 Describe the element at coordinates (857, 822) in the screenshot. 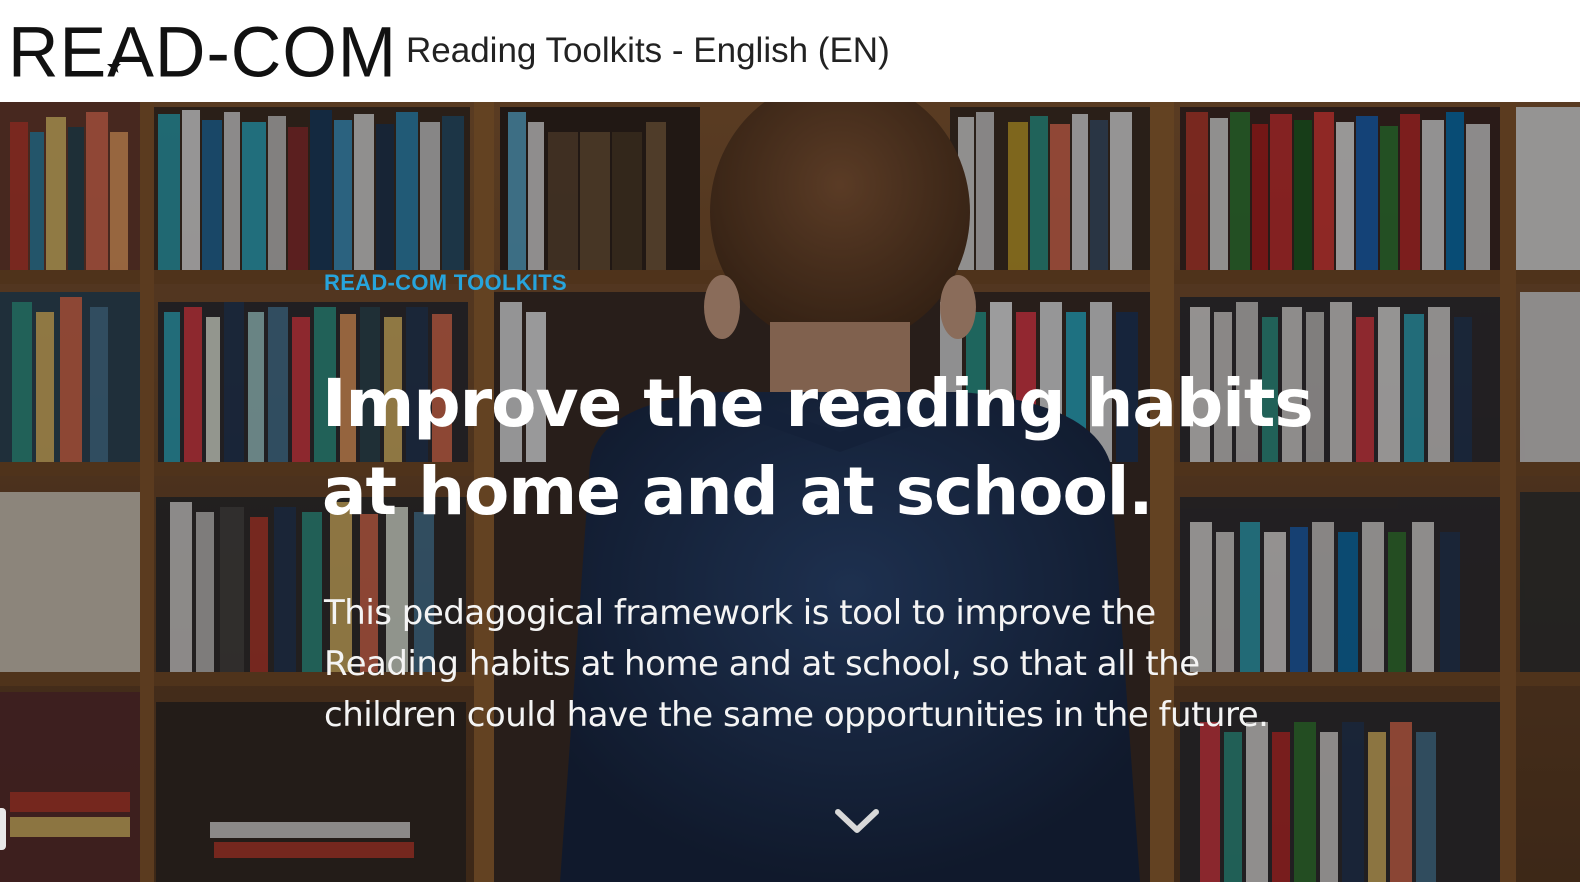

I see `chevron-down-icon` at that location.